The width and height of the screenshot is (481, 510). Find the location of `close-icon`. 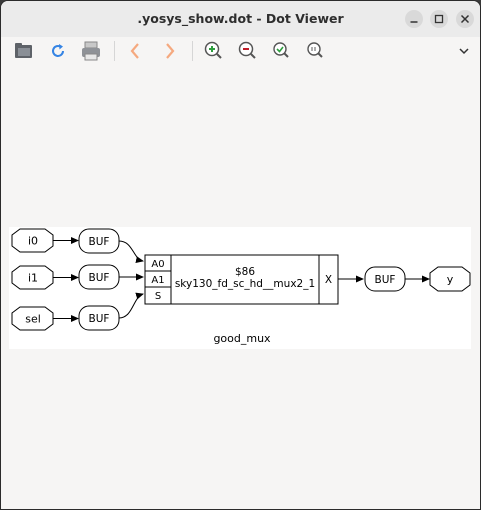

close-icon is located at coordinates (465, 19).